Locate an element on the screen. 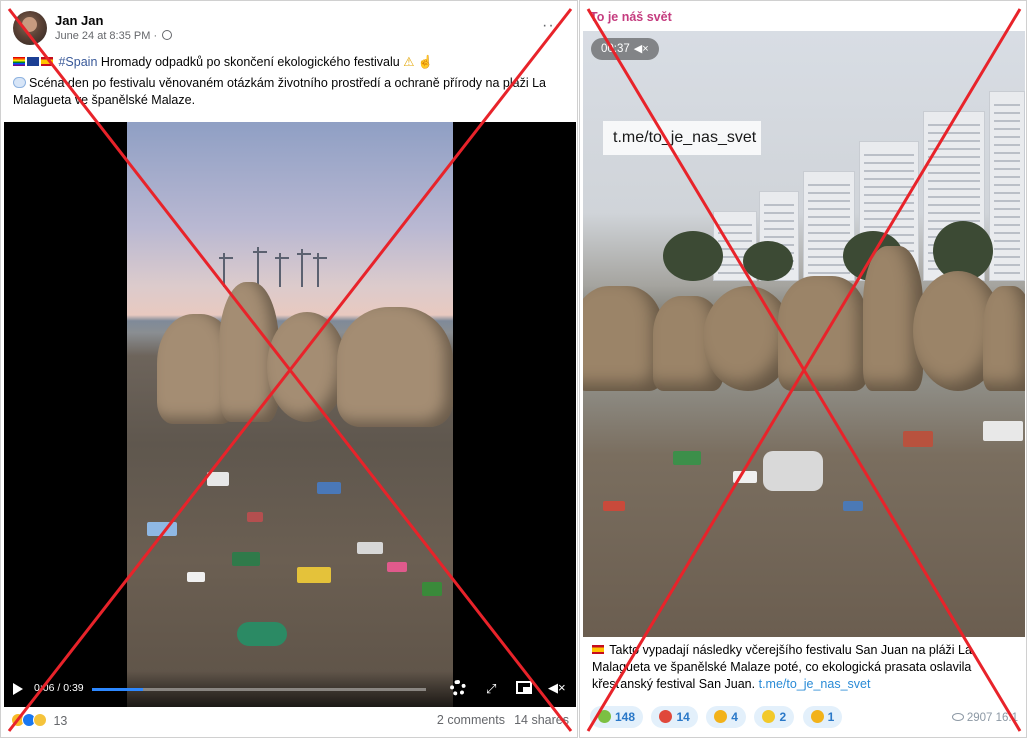  wow-reaction-icon is located at coordinates (40, 720).